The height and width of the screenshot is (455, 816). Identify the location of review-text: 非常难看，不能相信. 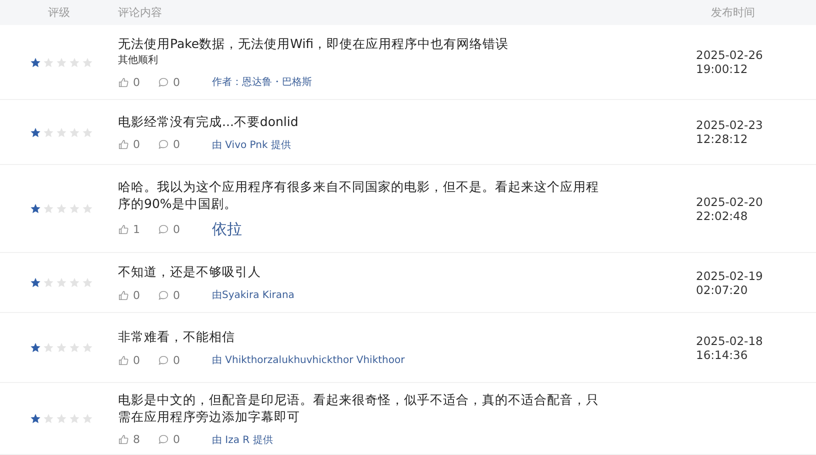
(177, 336).